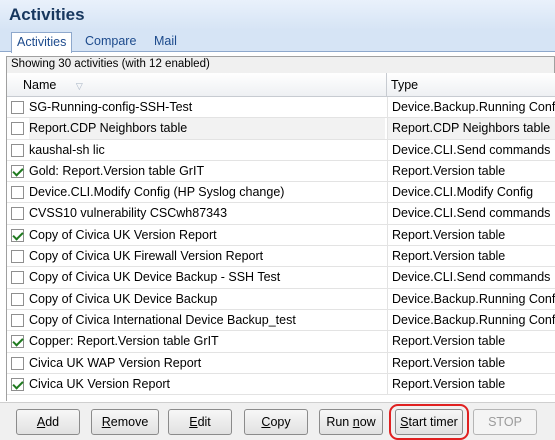 The width and height of the screenshot is (555, 440). What do you see at coordinates (110, 42) in the screenshot?
I see `tab-compare: Compare` at bounding box center [110, 42].